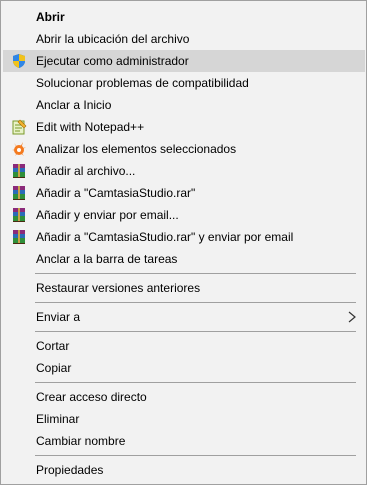 This screenshot has height=485, width=367. I want to click on menu-item-label: Cambiar nombre, so click(81, 441).